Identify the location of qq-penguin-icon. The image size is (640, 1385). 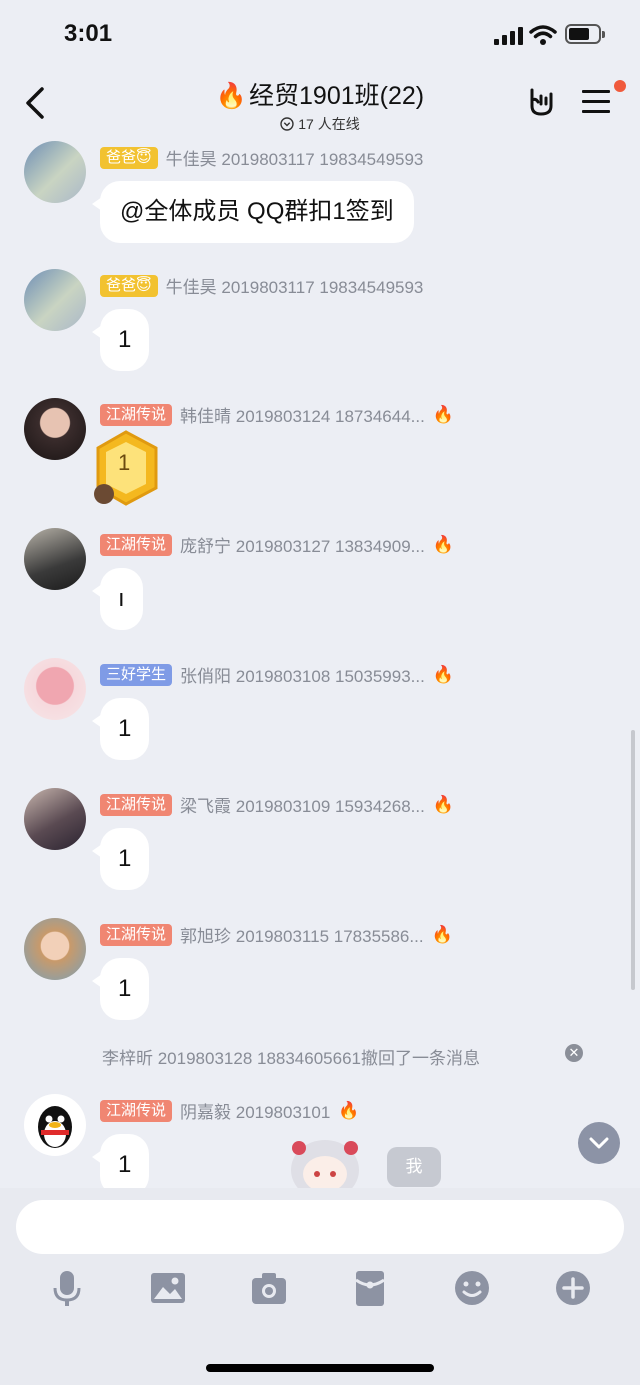
(55, 1127).